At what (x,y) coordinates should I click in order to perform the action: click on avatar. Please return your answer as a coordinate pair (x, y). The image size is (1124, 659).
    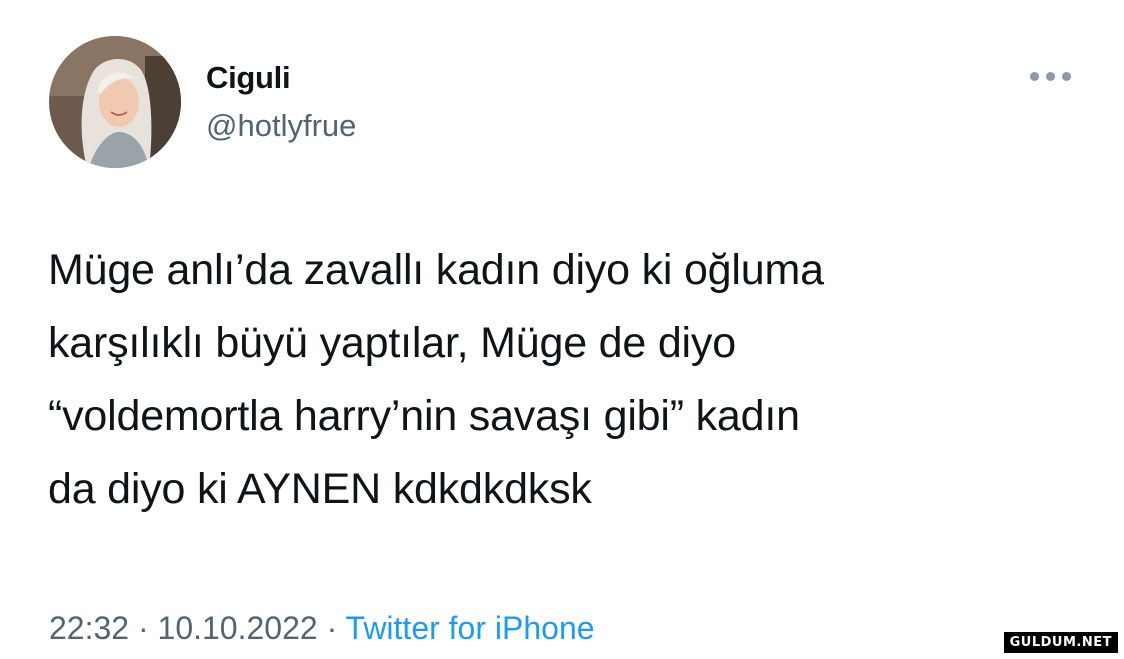
    Looking at the image, I should click on (115, 102).